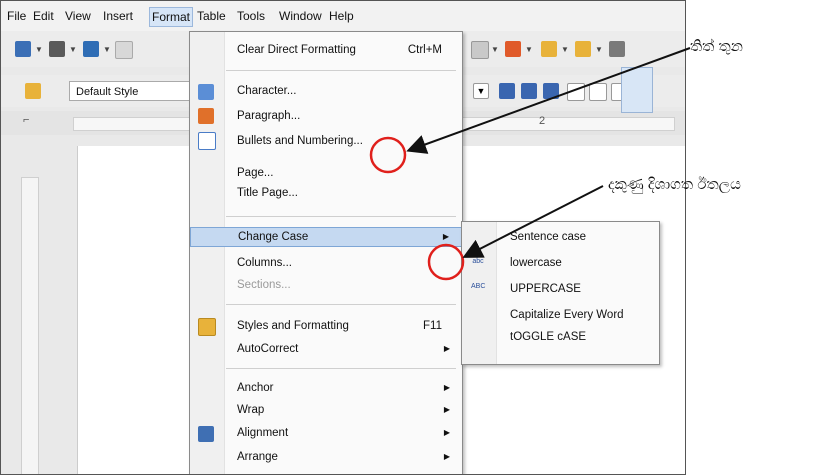 Image resolution: width=831 pixels, height=475 pixels. What do you see at coordinates (533, 221) in the screenshot?
I see `right-arrow-pointer-arrow` at bounding box center [533, 221].